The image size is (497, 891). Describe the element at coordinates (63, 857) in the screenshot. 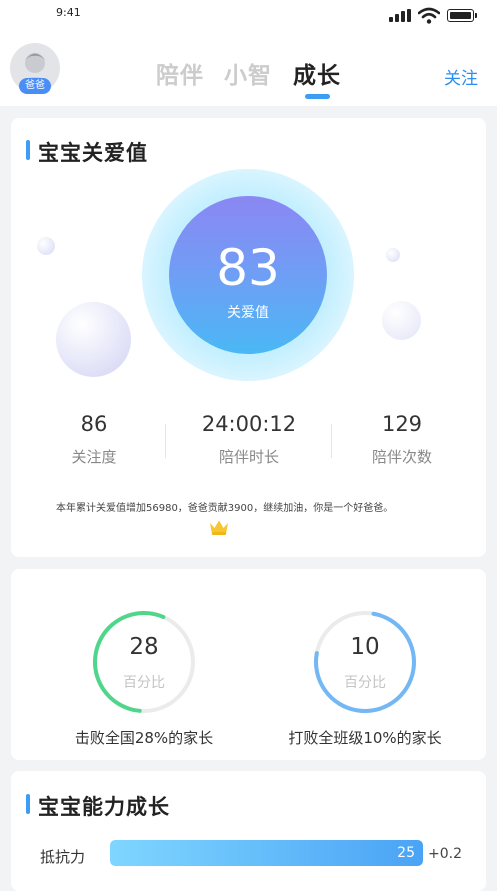

I see `ability-label: 抵抗力` at that location.